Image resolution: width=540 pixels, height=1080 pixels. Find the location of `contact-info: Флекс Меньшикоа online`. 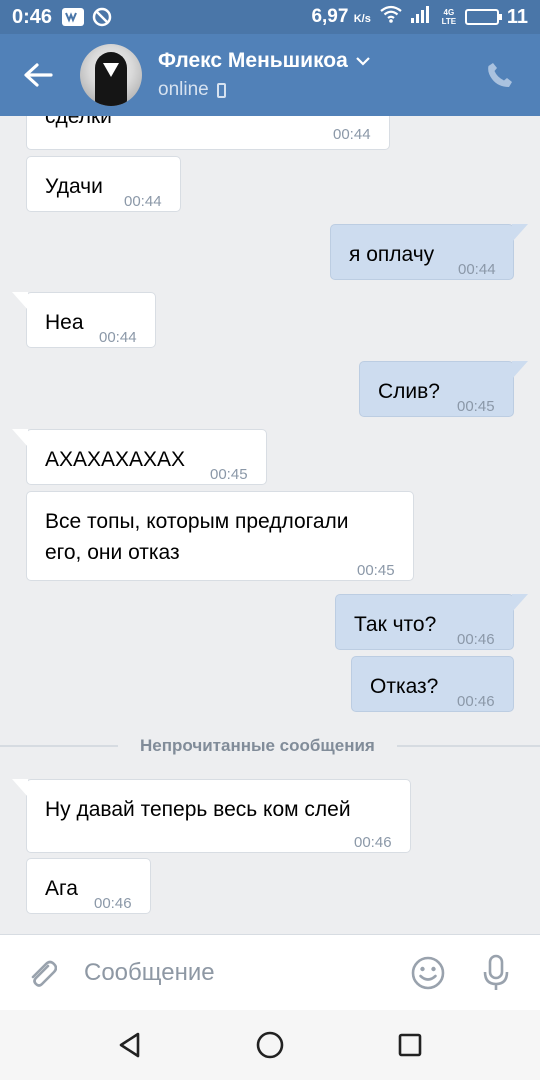

contact-info: Флекс Меньшикоа online is located at coordinates (318, 75).